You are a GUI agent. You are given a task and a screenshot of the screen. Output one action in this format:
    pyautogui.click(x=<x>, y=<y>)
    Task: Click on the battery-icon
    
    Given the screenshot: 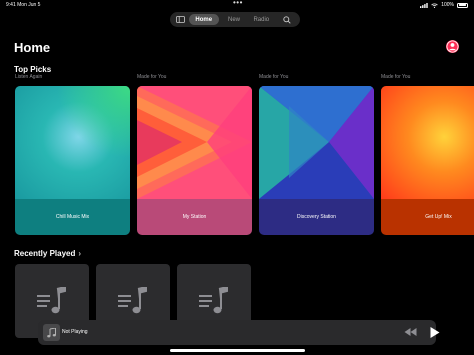 What is the action you would take?
    pyautogui.click(x=462, y=5)
    